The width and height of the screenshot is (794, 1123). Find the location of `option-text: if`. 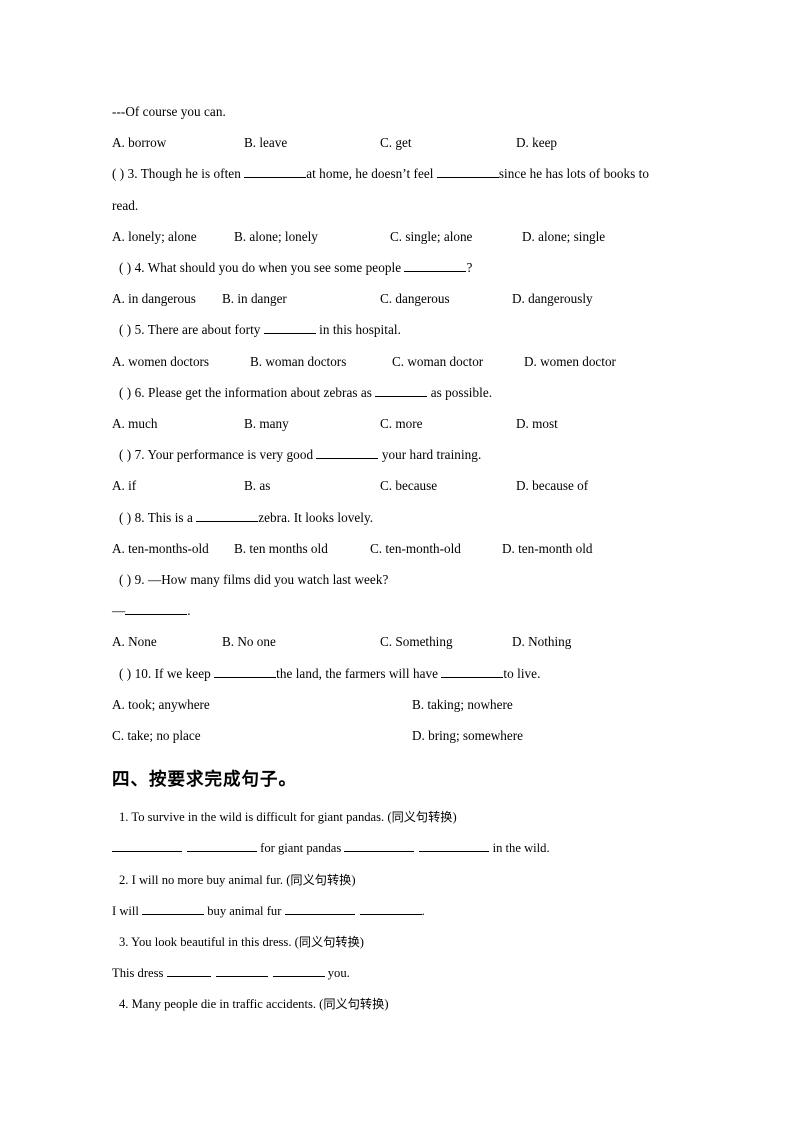

option-text: if is located at coordinates (132, 486).